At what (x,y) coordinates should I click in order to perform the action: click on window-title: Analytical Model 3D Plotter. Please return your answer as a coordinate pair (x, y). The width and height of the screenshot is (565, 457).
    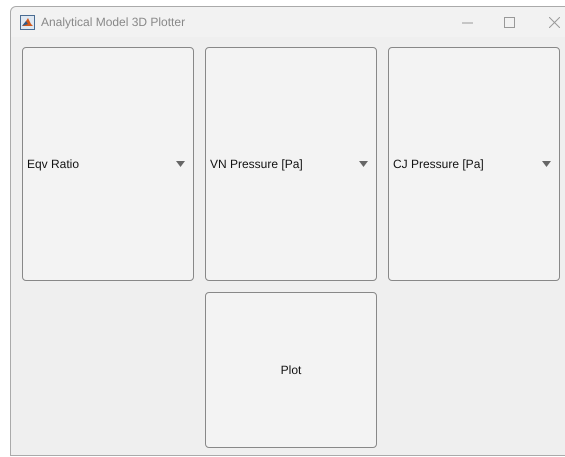
    Looking at the image, I should click on (113, 22).